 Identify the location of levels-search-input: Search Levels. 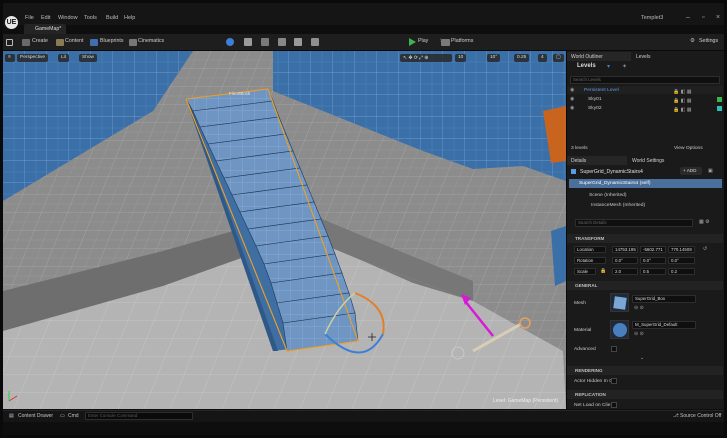
(645, 80).